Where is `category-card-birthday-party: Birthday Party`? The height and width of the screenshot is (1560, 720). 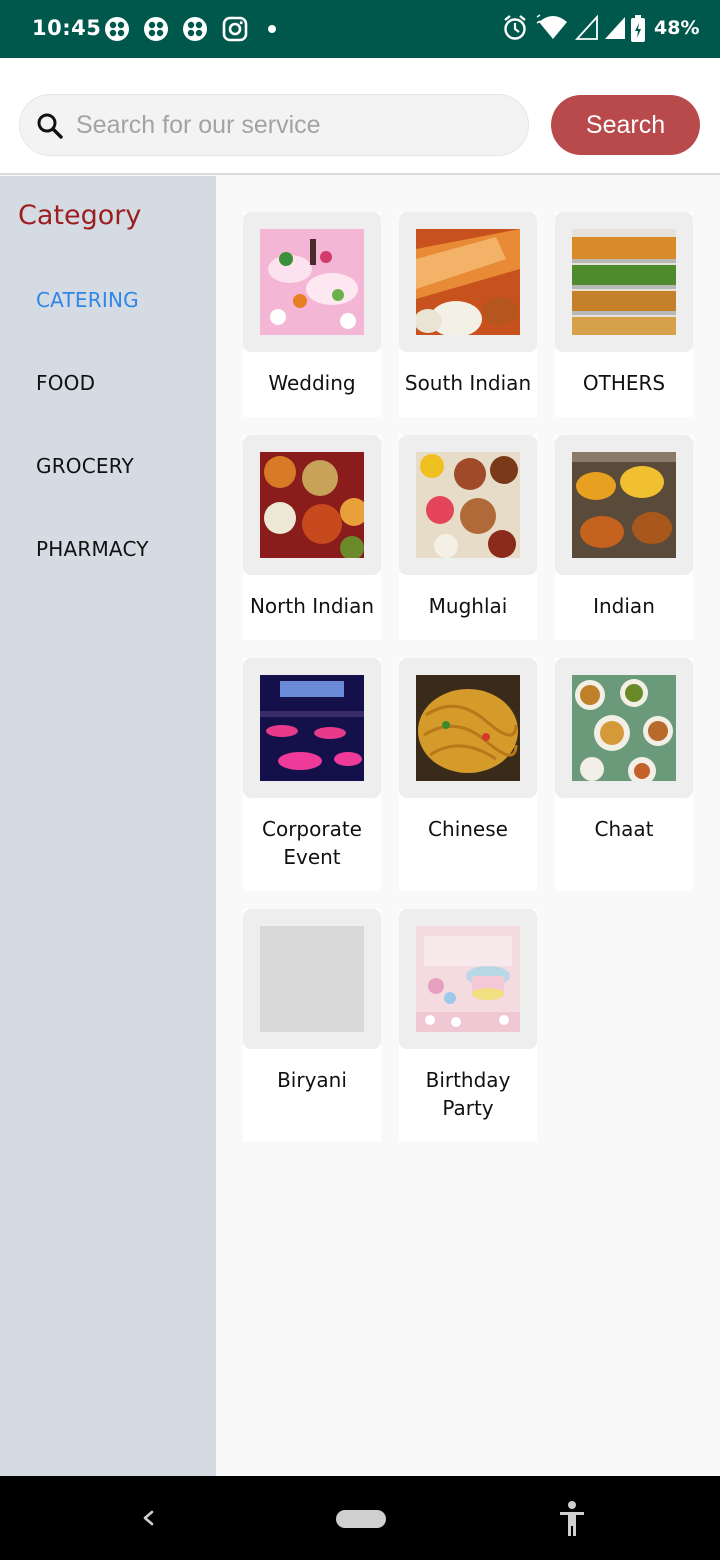 category-card-birthday-party: Birthday Party is located at coordinates (468, 1025).